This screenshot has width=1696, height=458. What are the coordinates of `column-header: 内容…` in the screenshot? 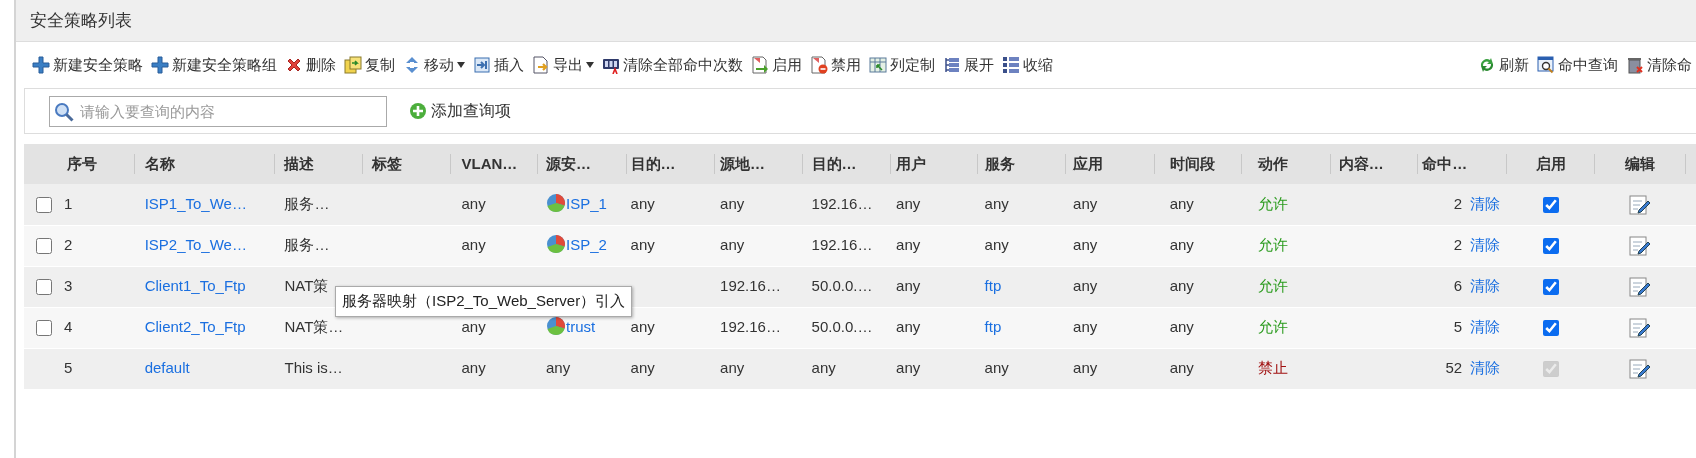 It's located at (1361, 163).